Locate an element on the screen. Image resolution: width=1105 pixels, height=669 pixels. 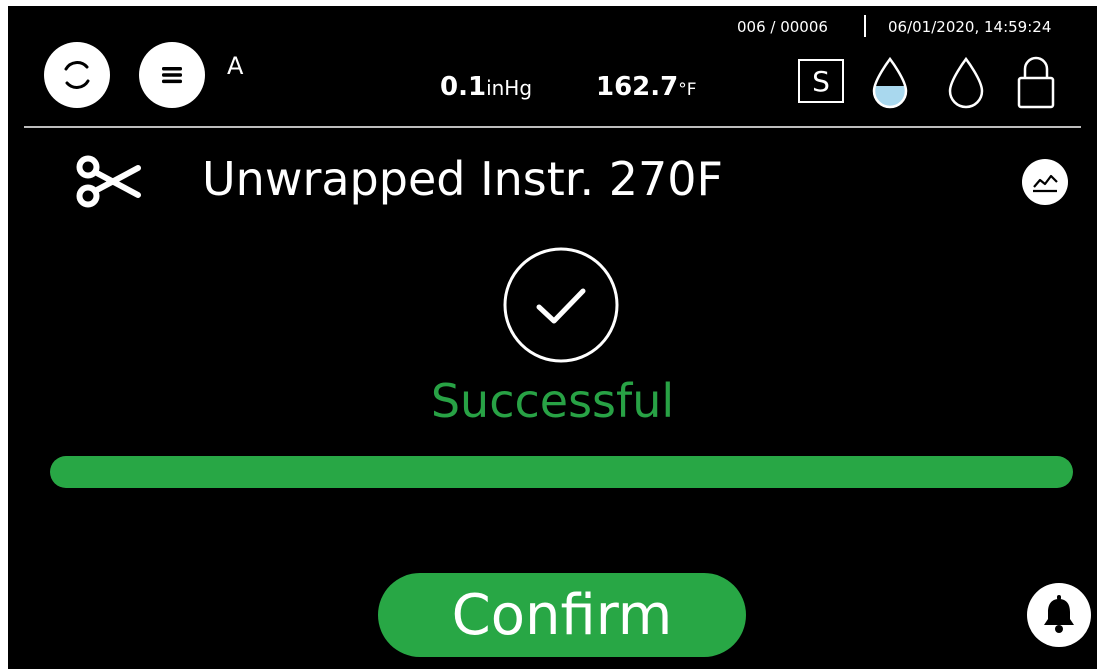
water-tank-clean is located at coordinates (890, 85).